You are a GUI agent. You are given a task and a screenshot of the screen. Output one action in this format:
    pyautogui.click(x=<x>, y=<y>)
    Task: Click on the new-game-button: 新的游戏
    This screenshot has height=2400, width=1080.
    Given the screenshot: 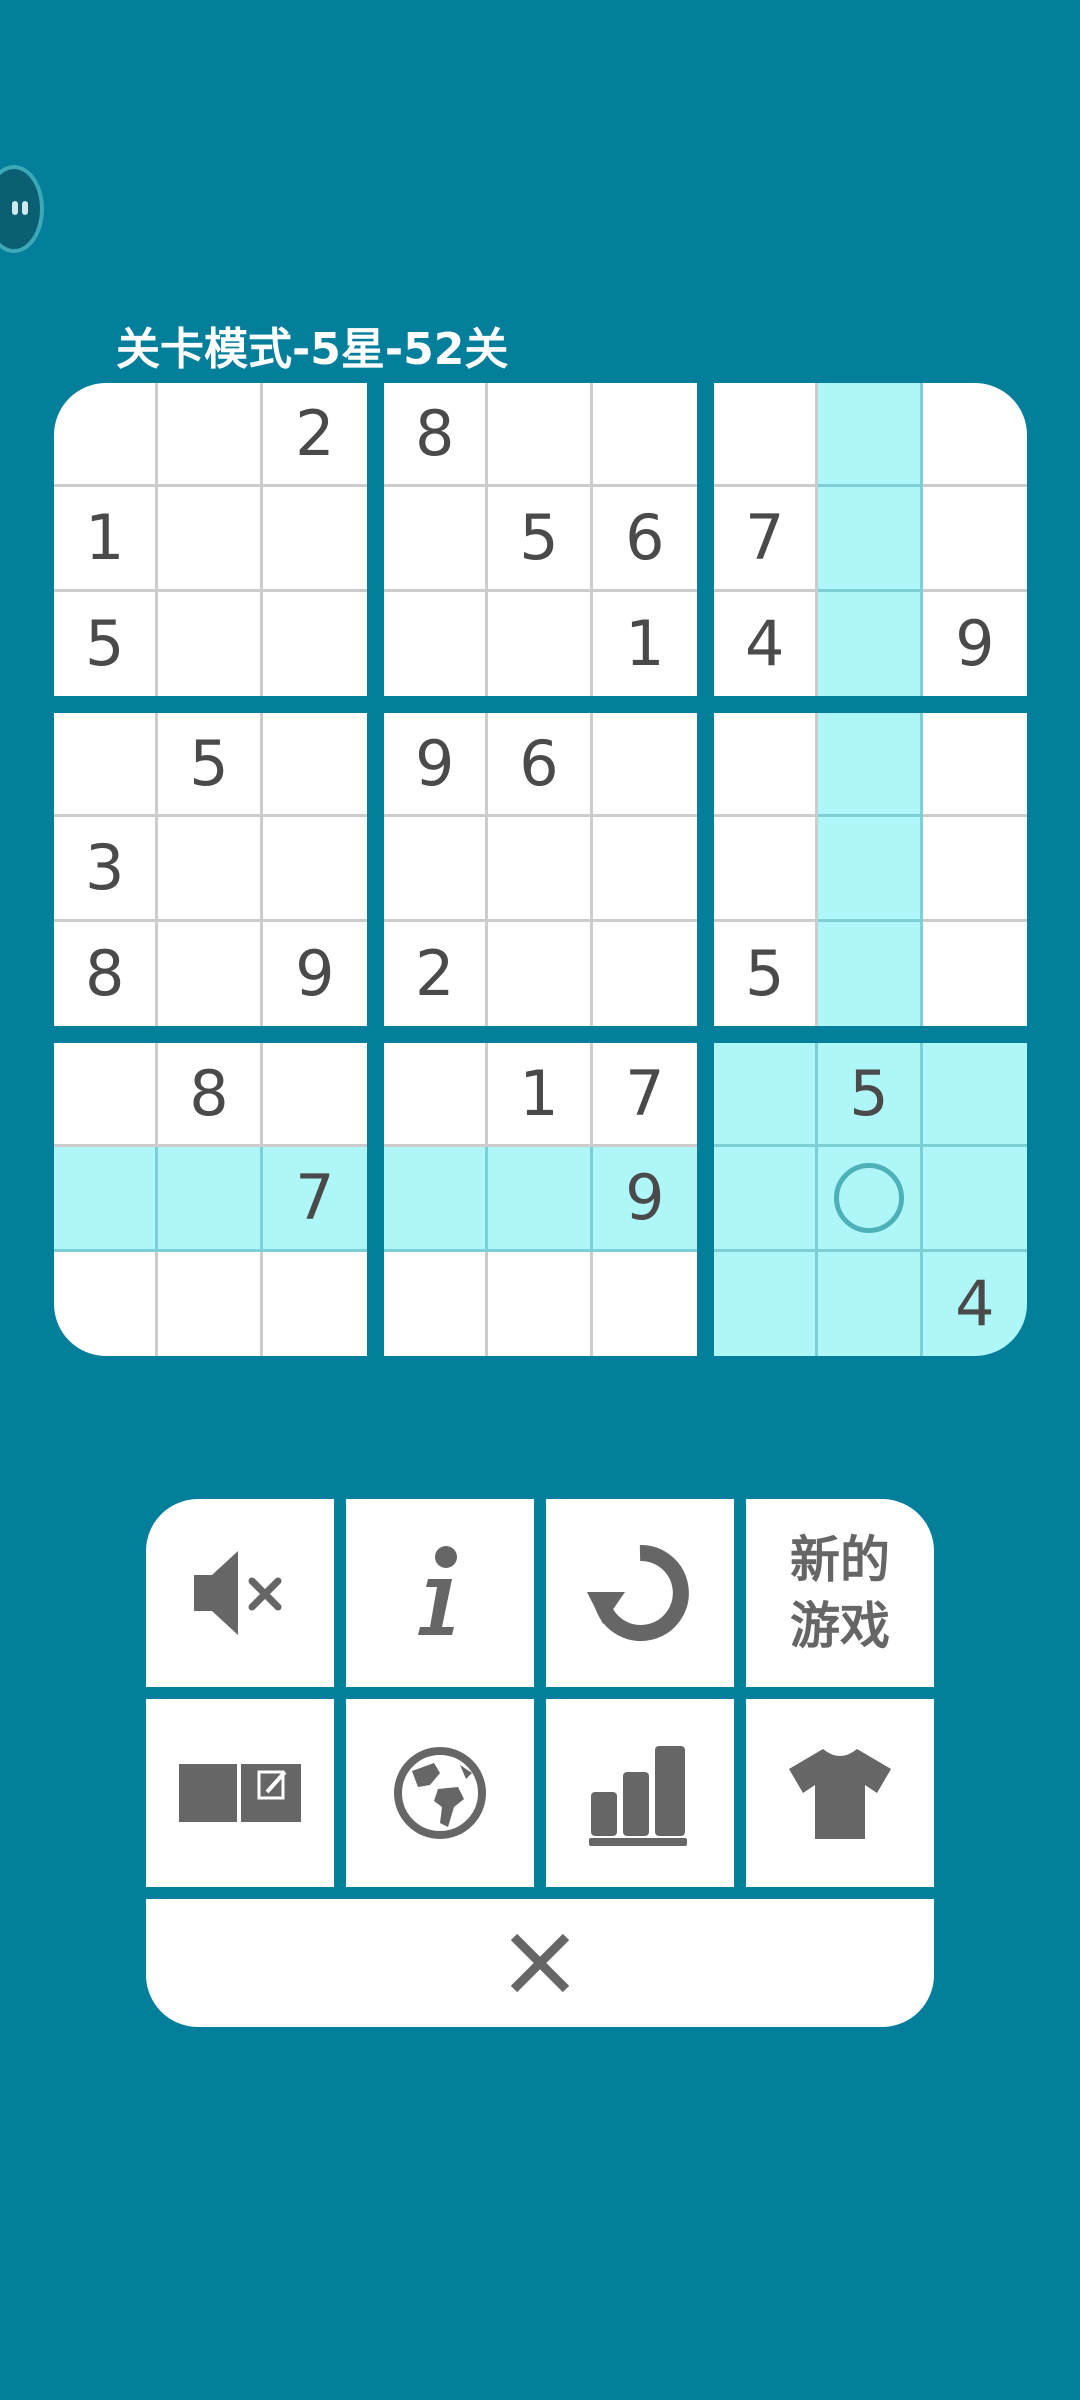 What is the action you would take?
    pyautogui.click(x=840, y=1593)
    